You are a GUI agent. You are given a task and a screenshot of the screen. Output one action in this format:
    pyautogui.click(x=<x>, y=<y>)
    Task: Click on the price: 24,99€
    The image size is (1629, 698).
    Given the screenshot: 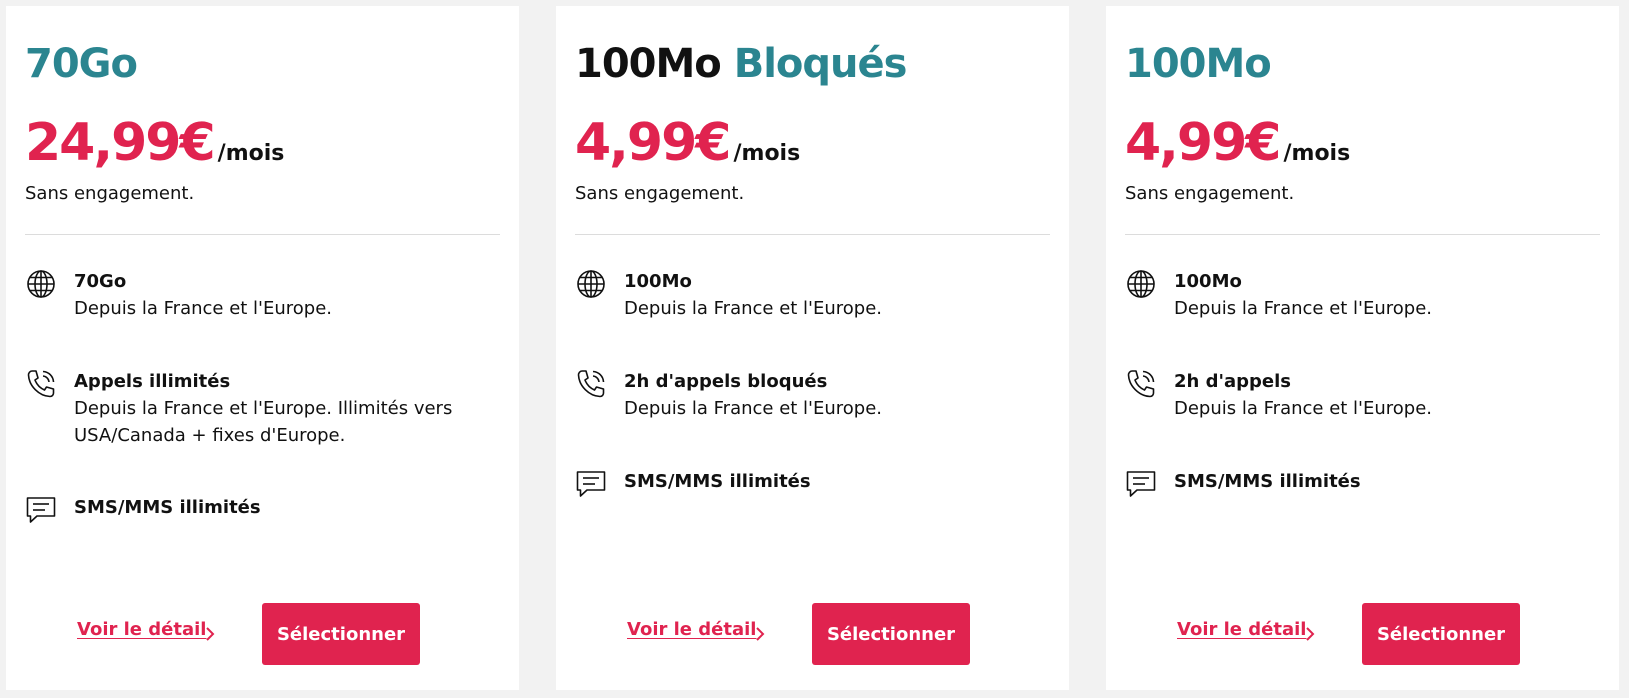 What is the action you would take?
    pyautogui.click(x=120, y=143)
    